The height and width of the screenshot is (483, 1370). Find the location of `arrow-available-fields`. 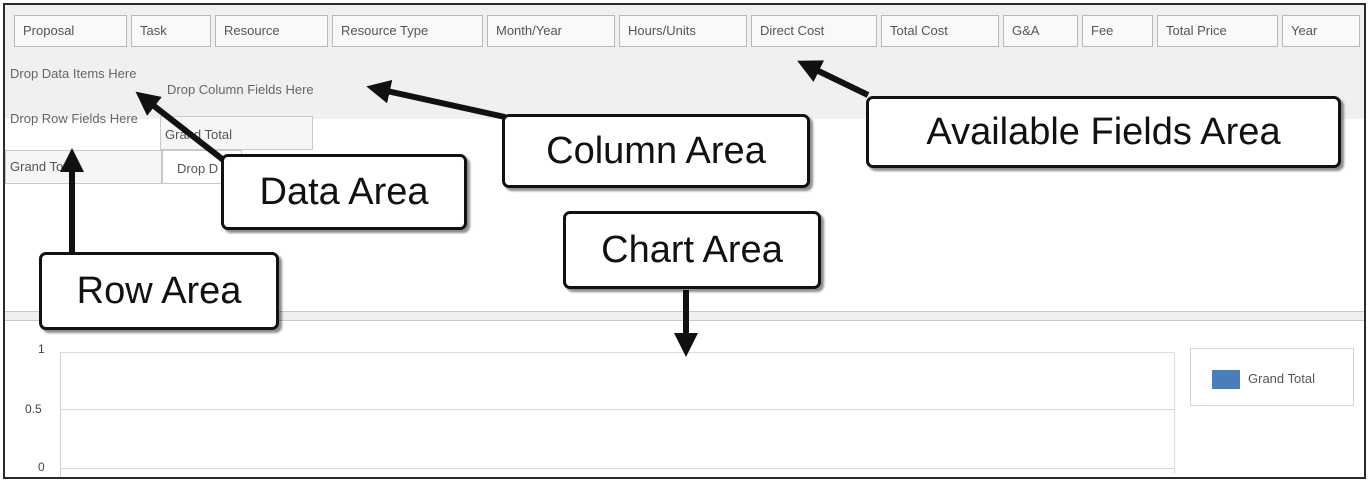

arrow-available-fields is located at coordinates (833, 79).